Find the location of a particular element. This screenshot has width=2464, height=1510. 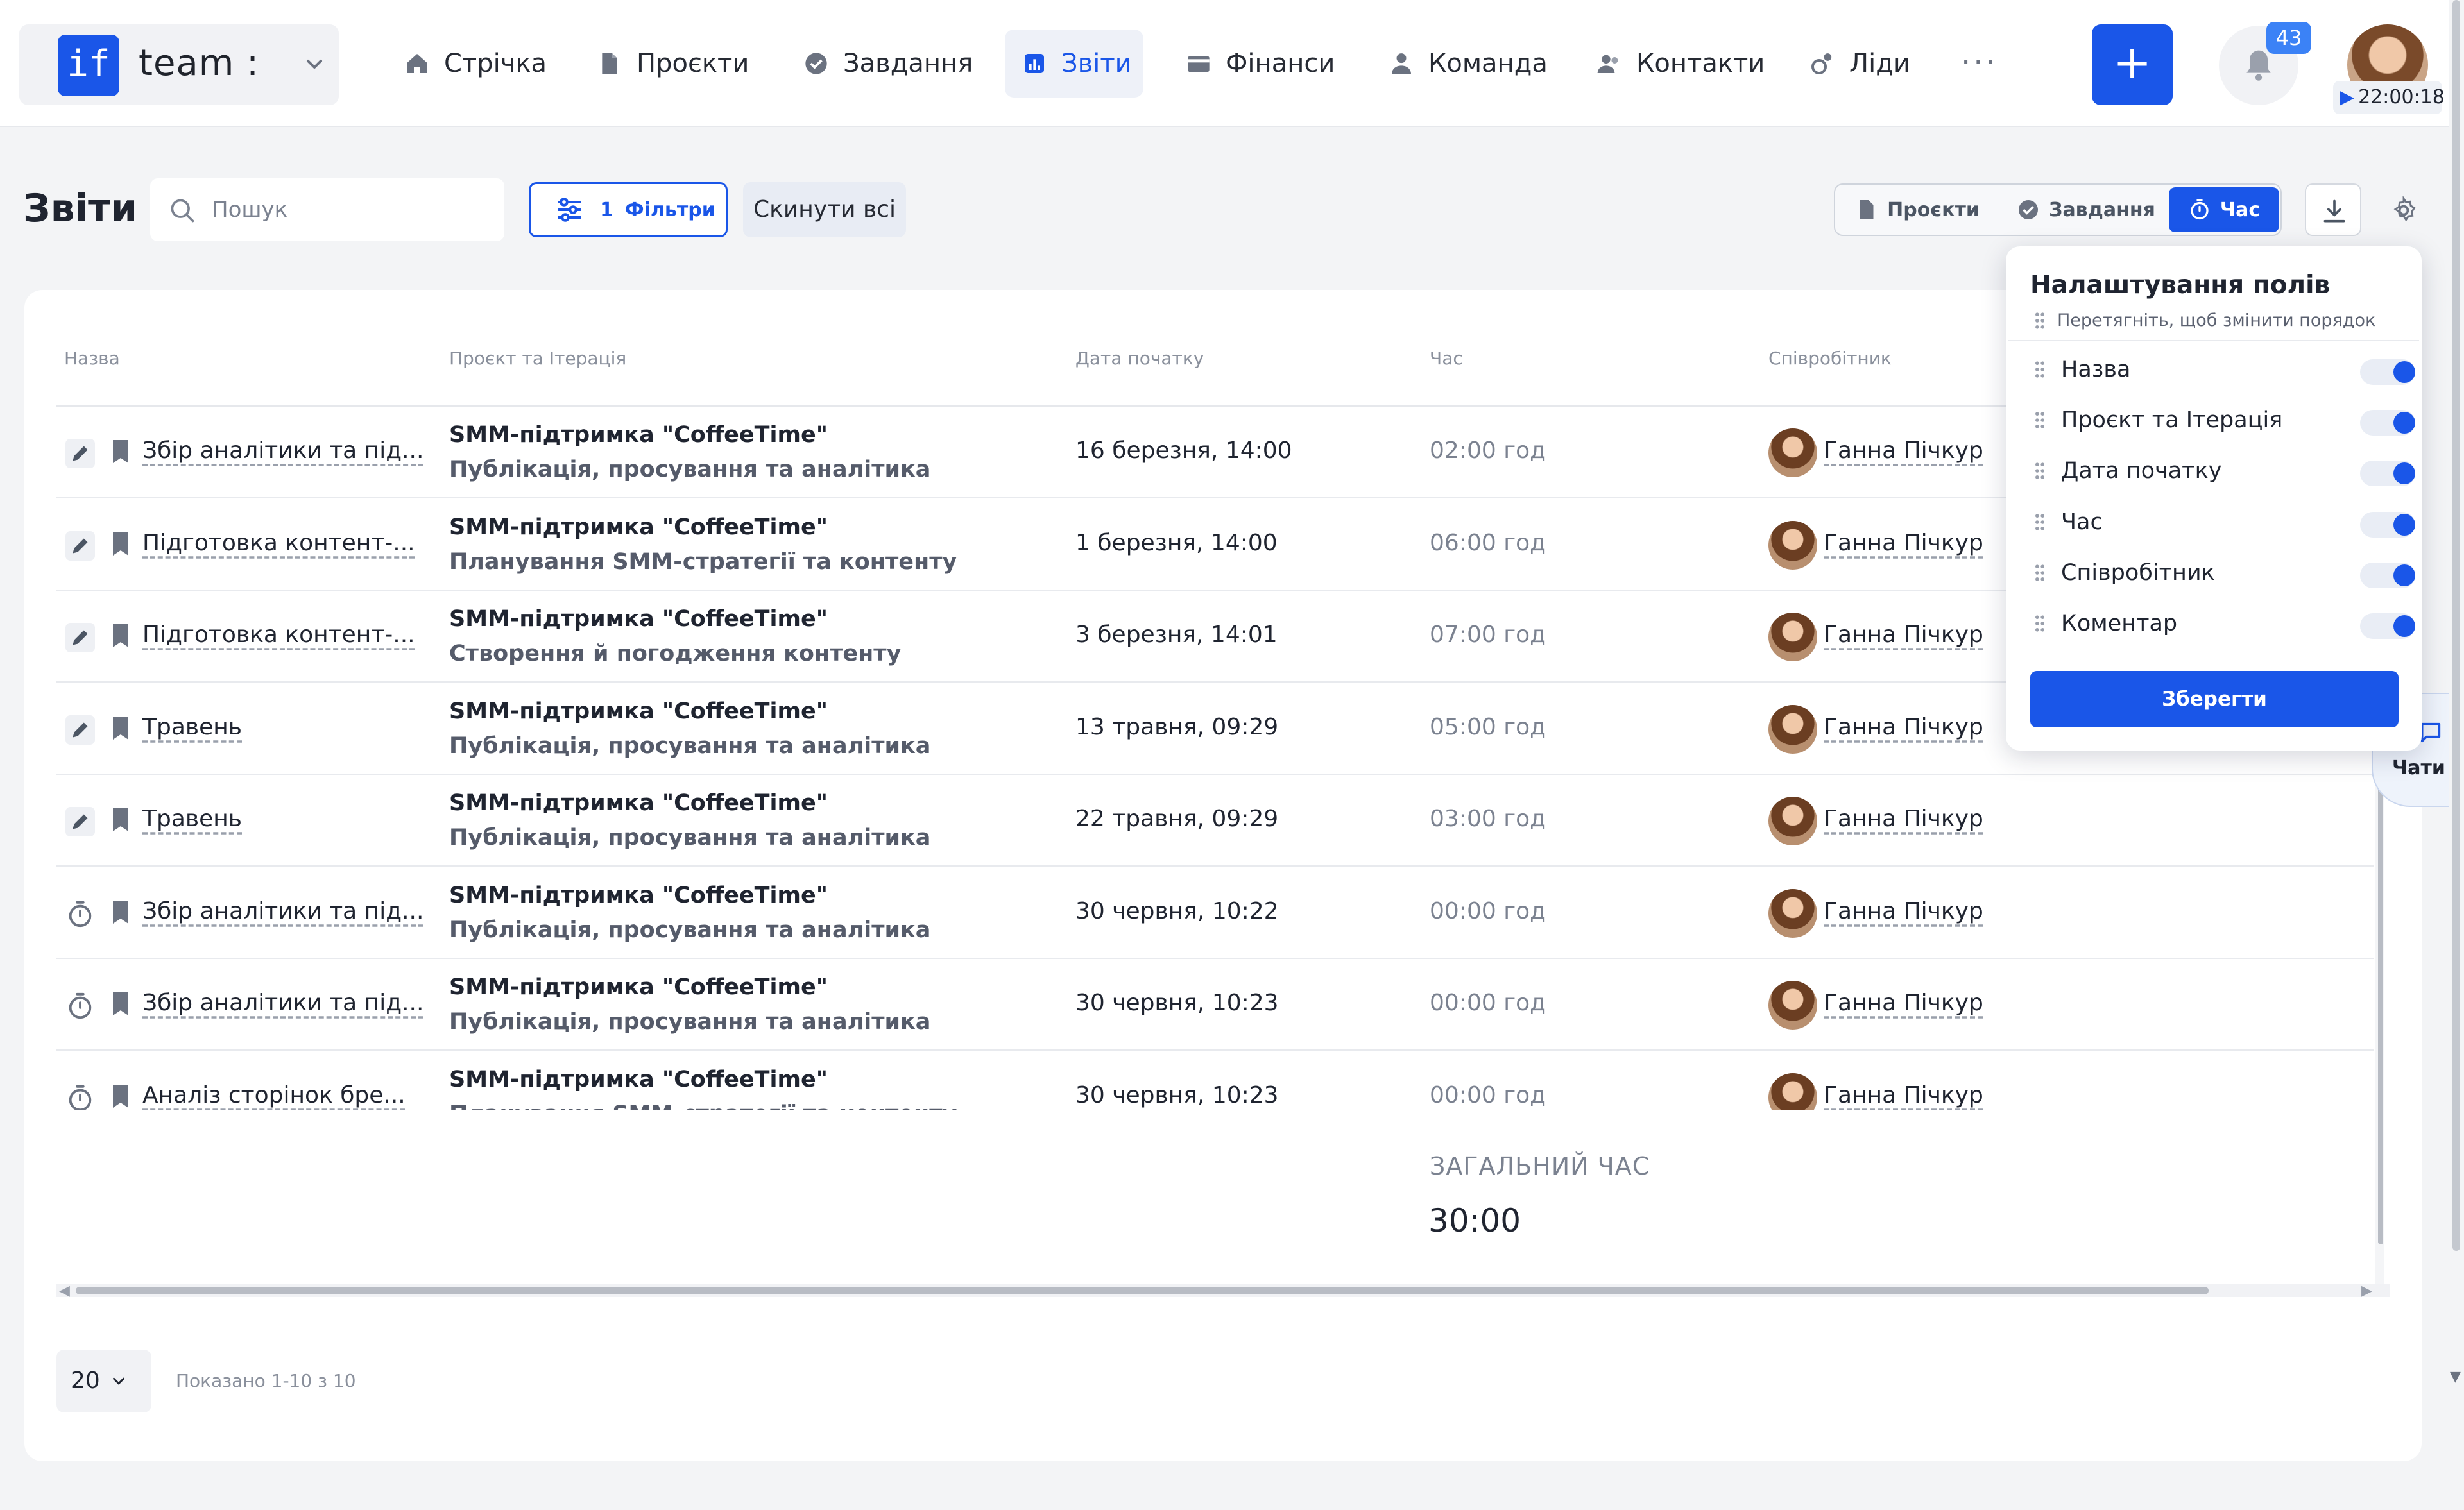

add-button: + is located at coordinates (2133, 64).